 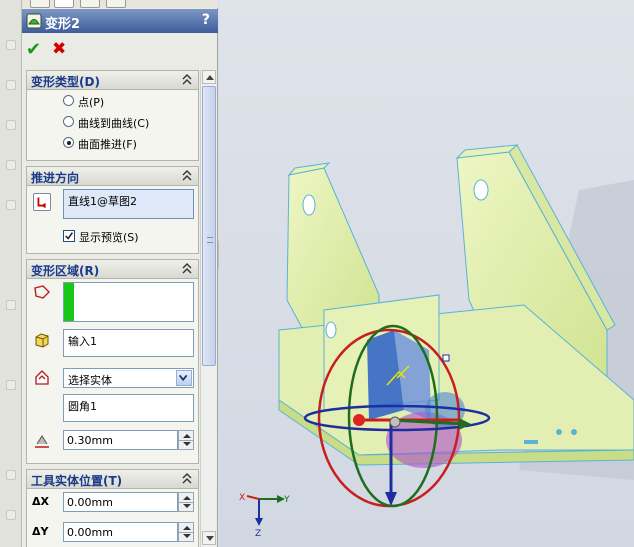 I want to click on entity-value: 圆角1, so click(x=82, y=406).